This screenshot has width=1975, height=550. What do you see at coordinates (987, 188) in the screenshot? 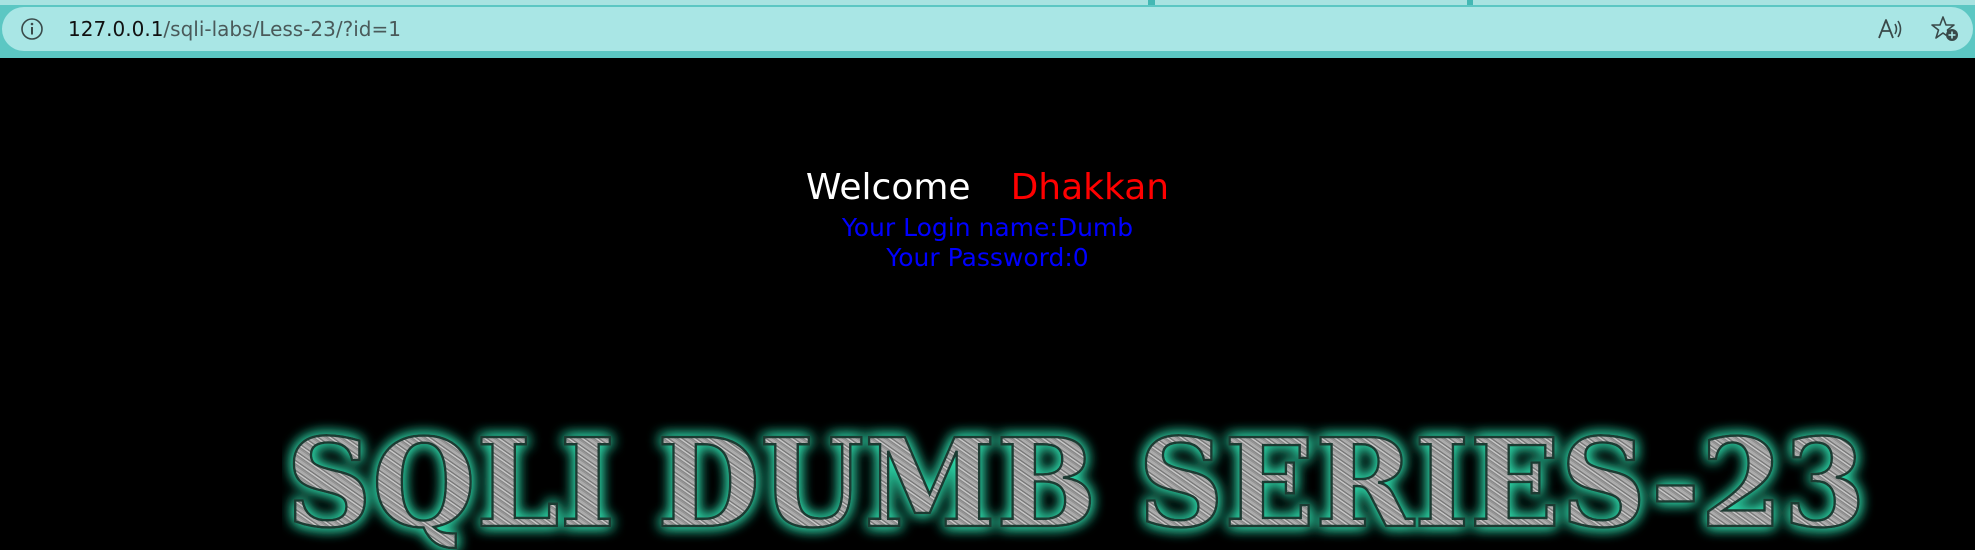
I see `welcome-message: Welcome Dhakkan` at bounding box center [987, 188].